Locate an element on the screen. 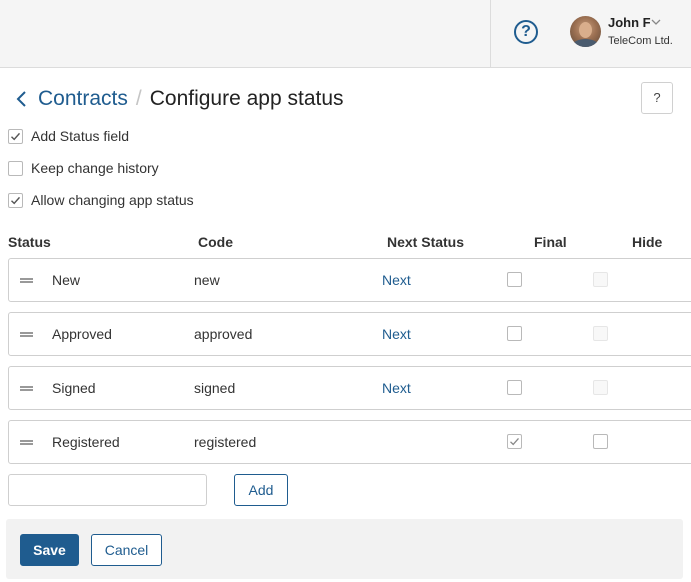 This screenshot has width=691, height=582. table-row: Signed signed Next is located at coordinates (349, 388).